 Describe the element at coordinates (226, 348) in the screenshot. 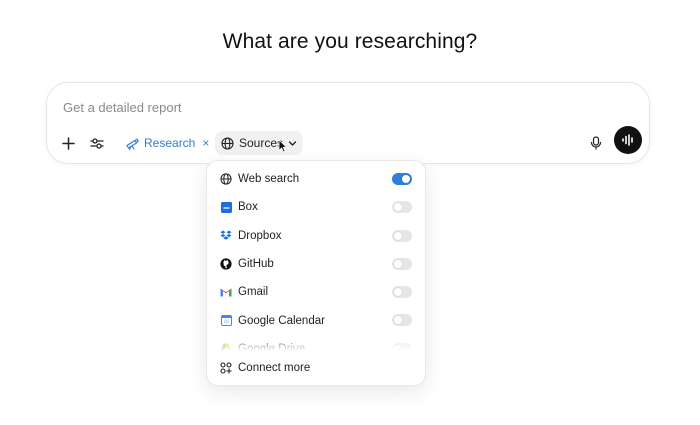

I see `google-drive-icon` at that location.